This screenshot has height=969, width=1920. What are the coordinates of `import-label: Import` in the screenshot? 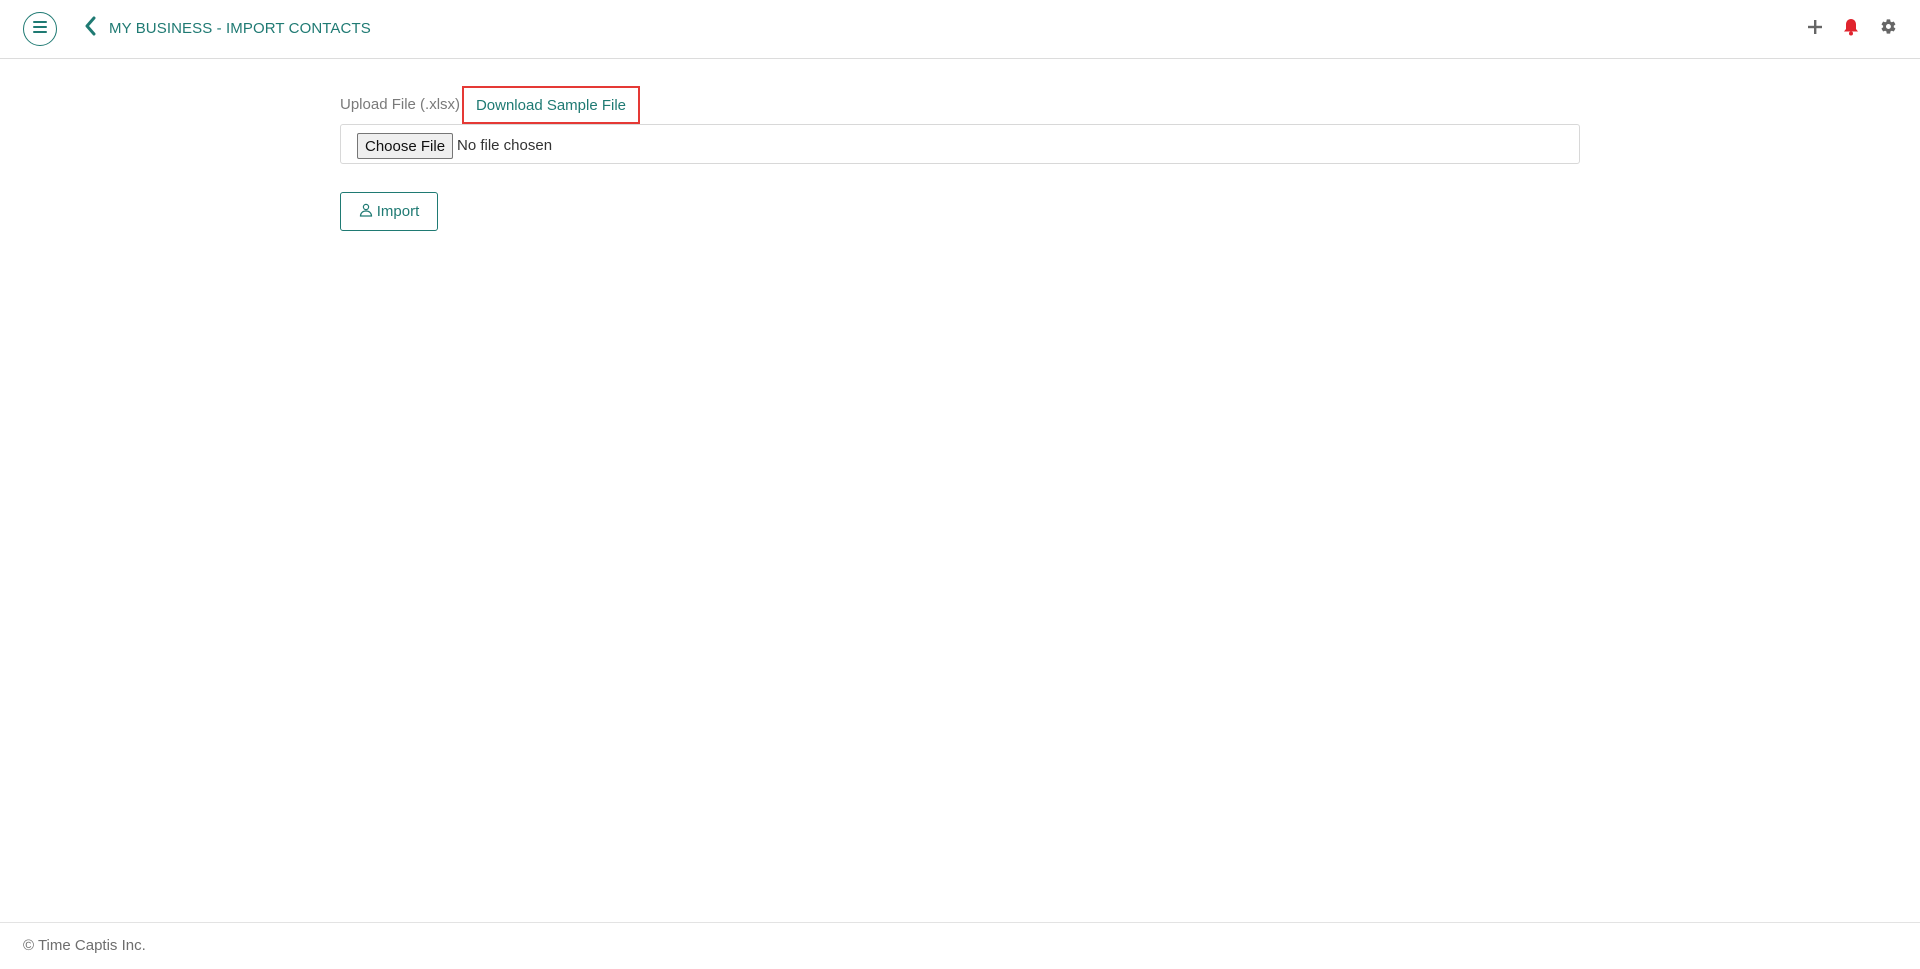 It's located at (398, 211).